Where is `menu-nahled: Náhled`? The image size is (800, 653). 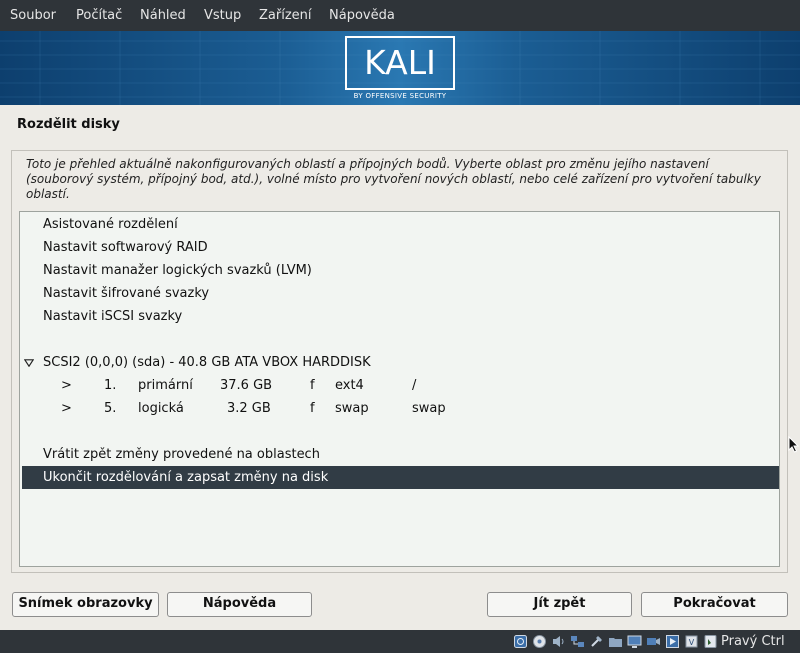
menu-nahled: Náhled is located at coordinates (163, 15).